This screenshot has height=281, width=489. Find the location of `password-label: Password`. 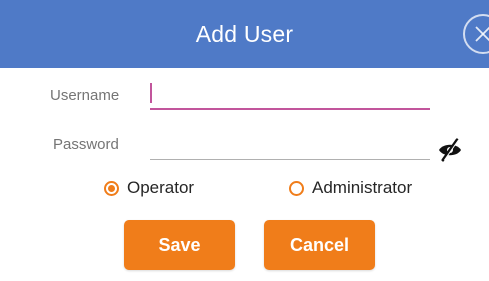

password-label: Password is located at coordinates (86, 144).